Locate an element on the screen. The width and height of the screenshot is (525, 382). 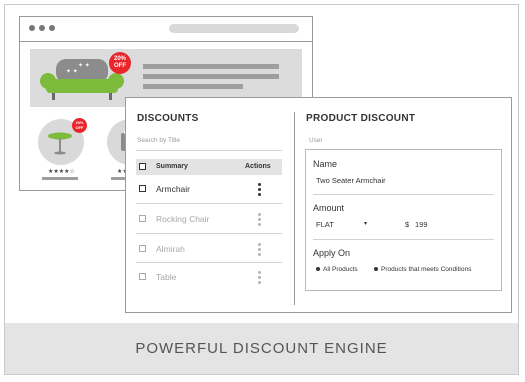
discounts-title: DISCOUNTS is located at coordinates (168, 118).